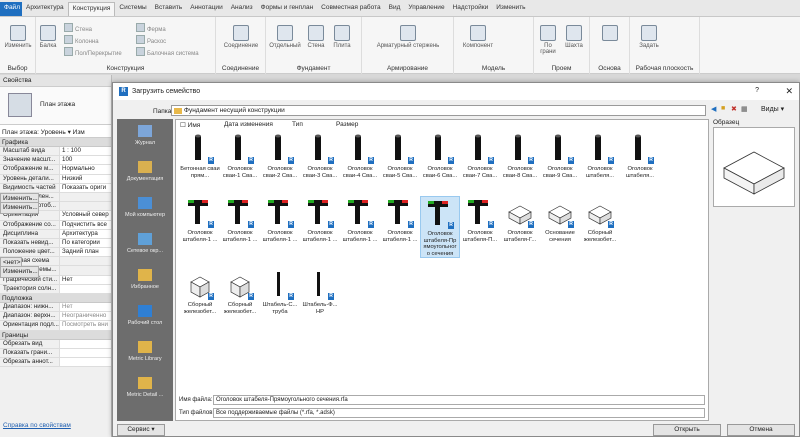  I want to click on tab-view: Вид, so click(395, 9).